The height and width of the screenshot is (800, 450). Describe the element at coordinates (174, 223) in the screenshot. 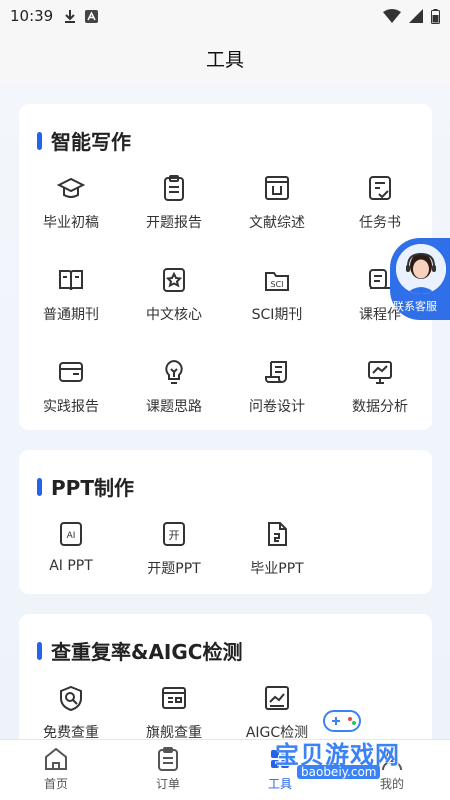

I see `tool-label: 开题报告` at that location.